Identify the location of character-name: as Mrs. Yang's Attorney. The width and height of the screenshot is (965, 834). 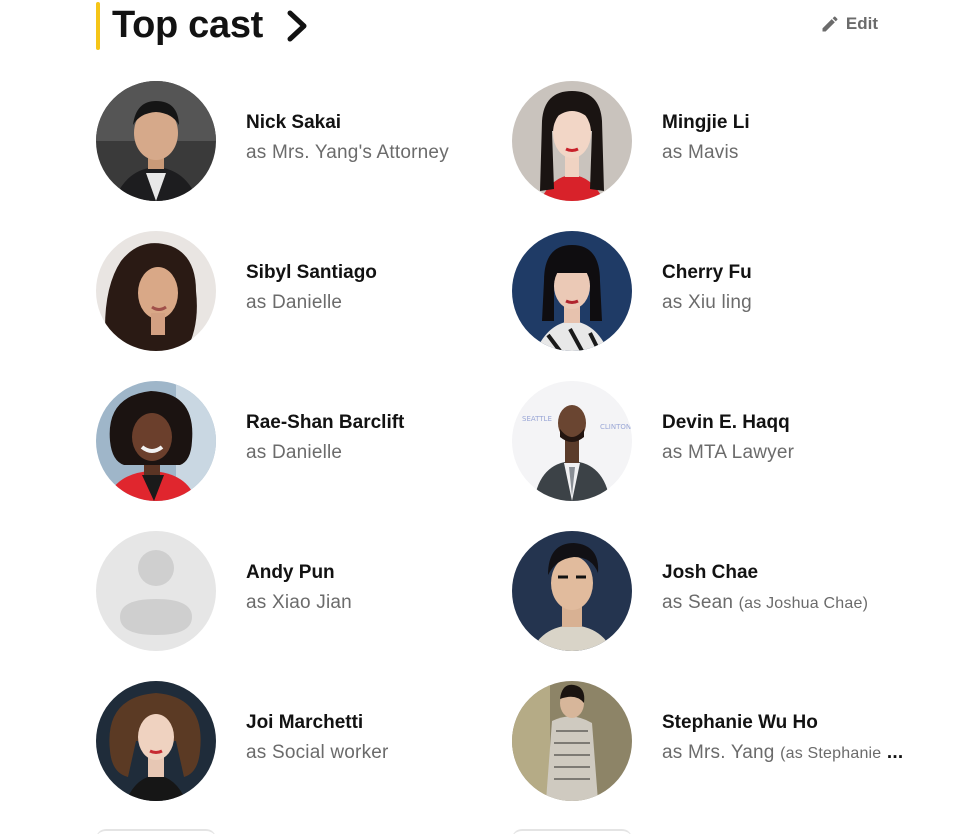
(347, 152).